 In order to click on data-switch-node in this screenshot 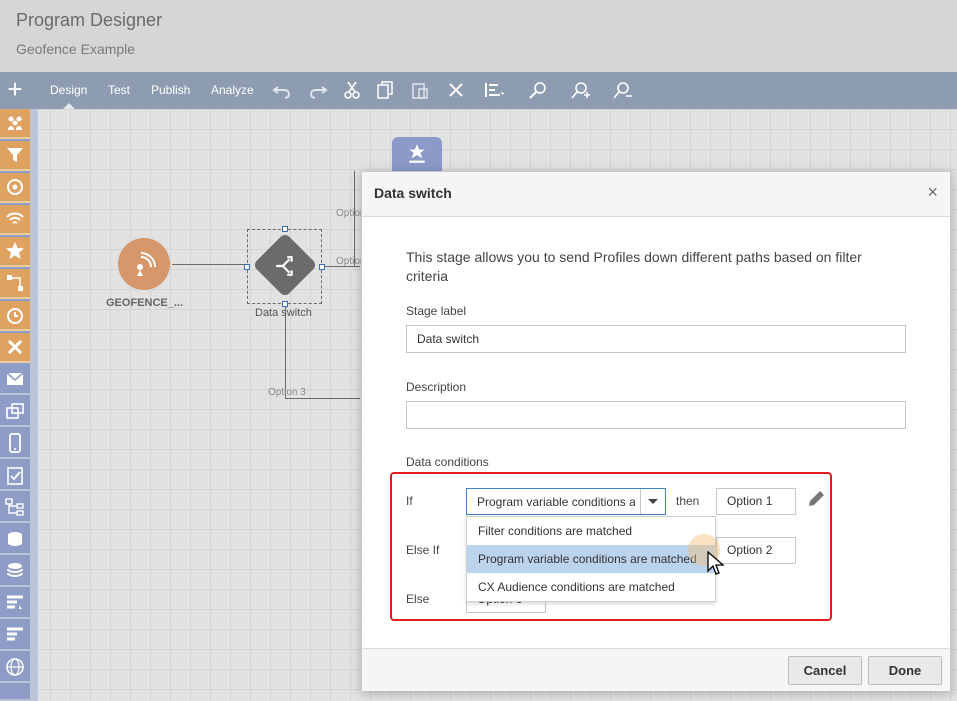, I will do `click(284, 266)`.